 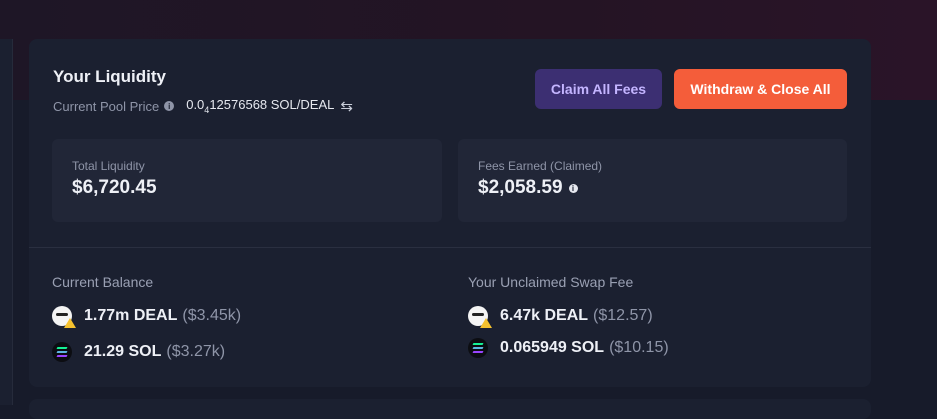 I want to click on balance-deal-amount: 1.77m DEAL, so click(x=131, y=315).